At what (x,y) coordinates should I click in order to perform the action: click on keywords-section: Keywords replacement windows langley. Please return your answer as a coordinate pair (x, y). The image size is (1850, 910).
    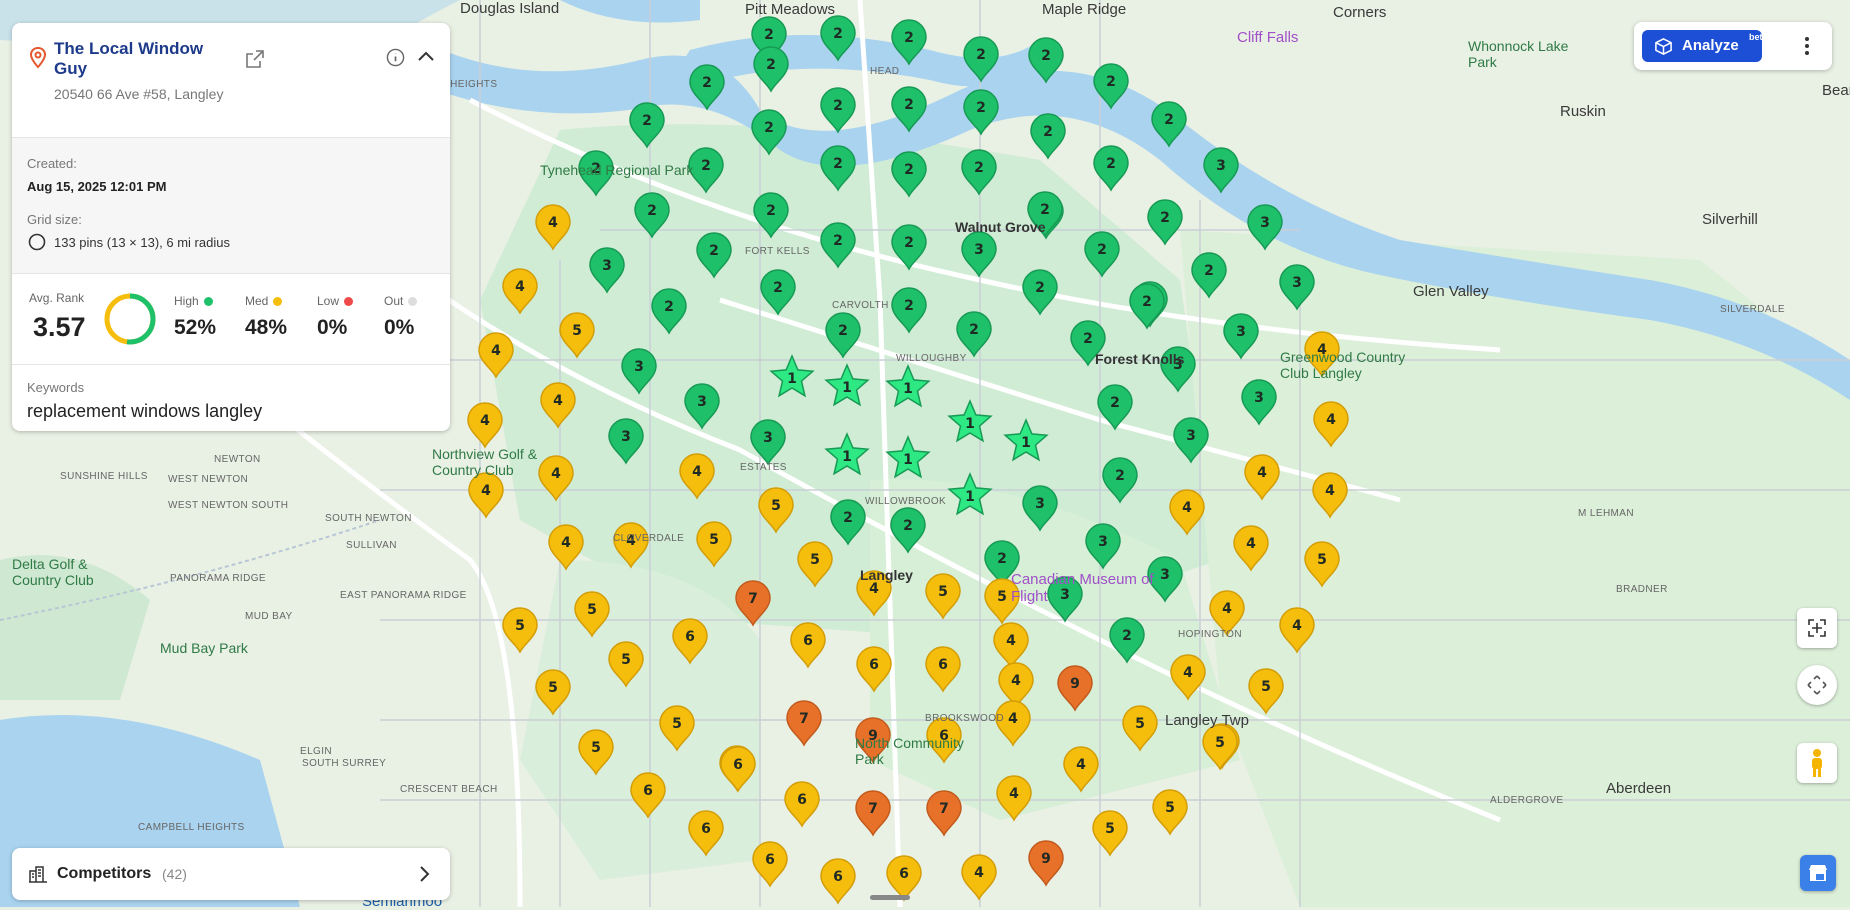
    Looking at the image, I should click on (231, 398).